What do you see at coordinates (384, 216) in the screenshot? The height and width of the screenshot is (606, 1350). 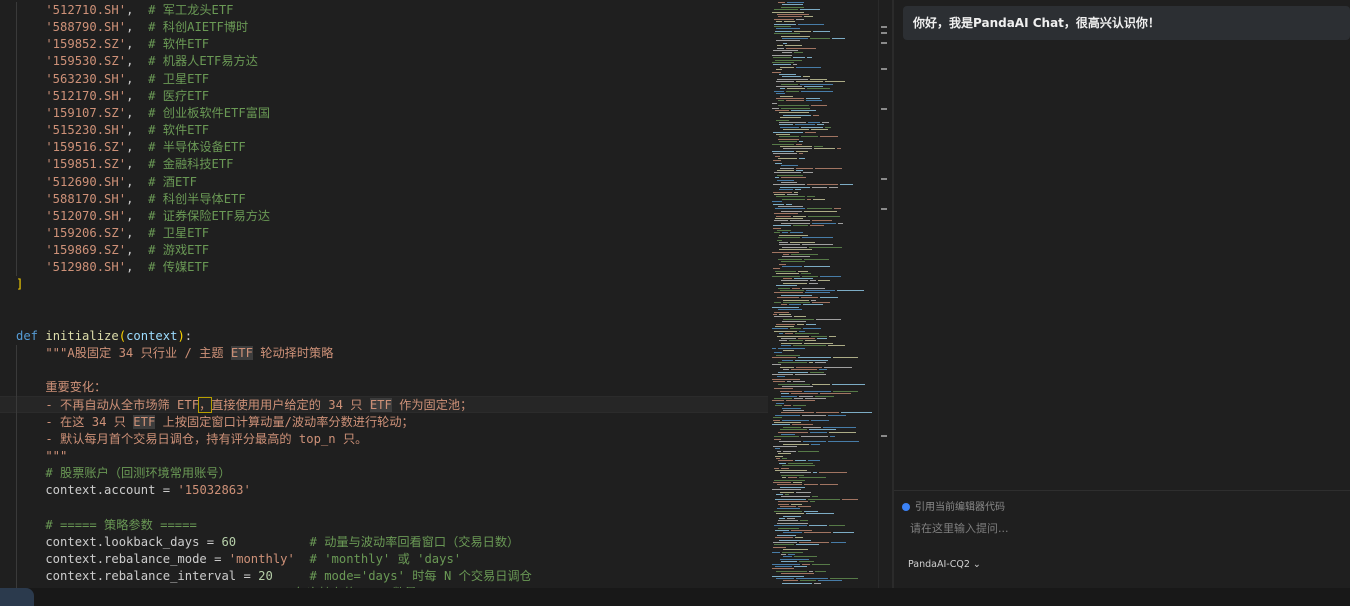 I see `code-line: '512070.SH', # 证券保险ETF易方达` at bounding box center [384, 216].